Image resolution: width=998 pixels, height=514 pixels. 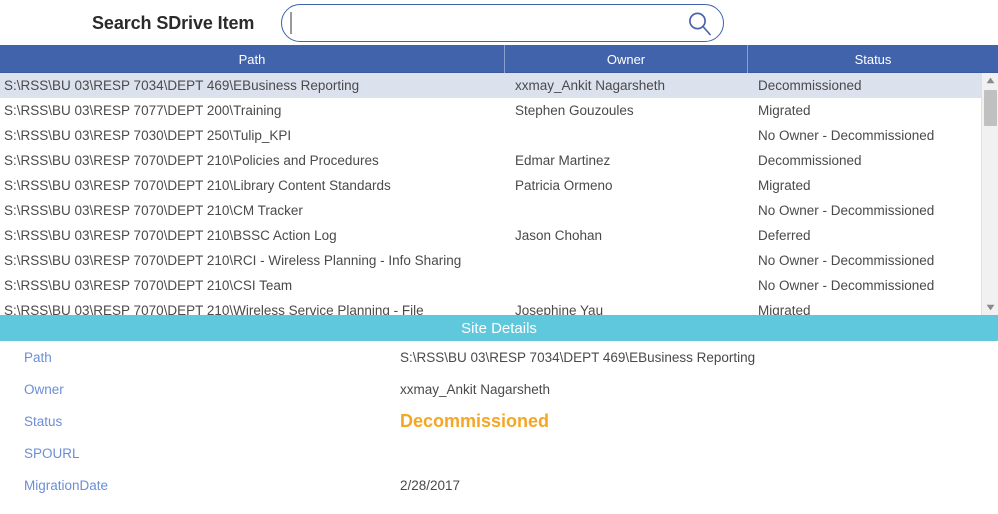 I want to click on page-title: Search SDrive Item, so click(x=173, y=23).